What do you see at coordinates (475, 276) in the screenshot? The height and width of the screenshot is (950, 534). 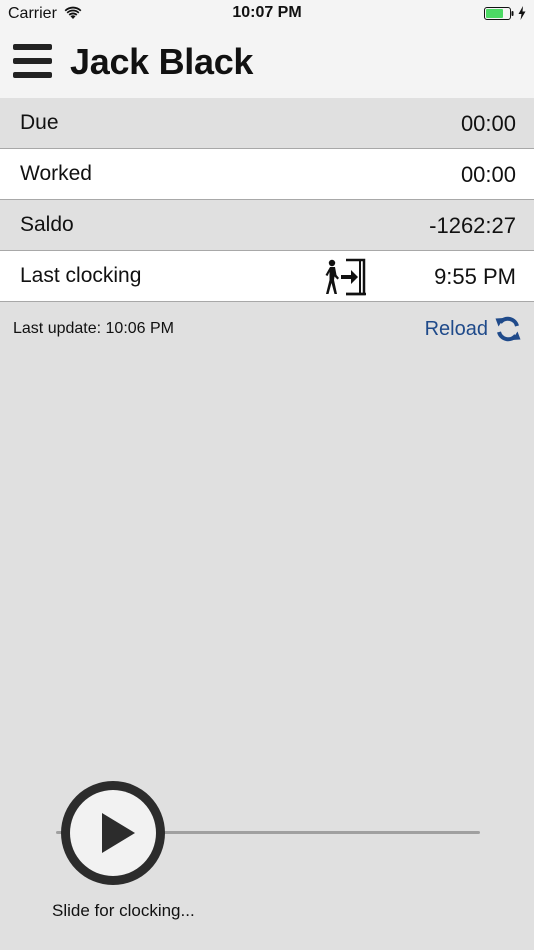 I see `row-value: 9:55 PM` at bounding box center [475, 276].